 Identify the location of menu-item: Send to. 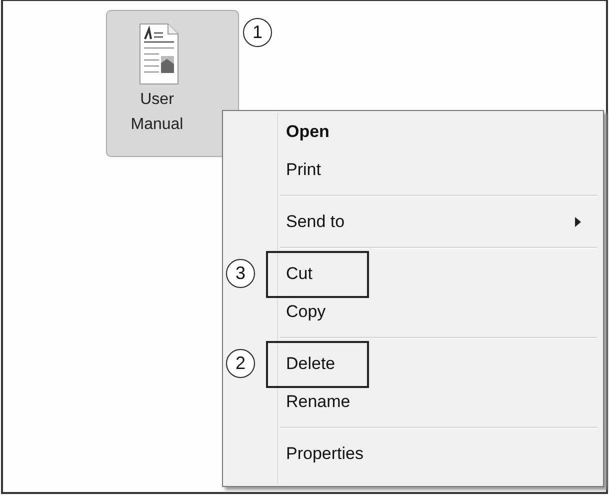
(413, 222).